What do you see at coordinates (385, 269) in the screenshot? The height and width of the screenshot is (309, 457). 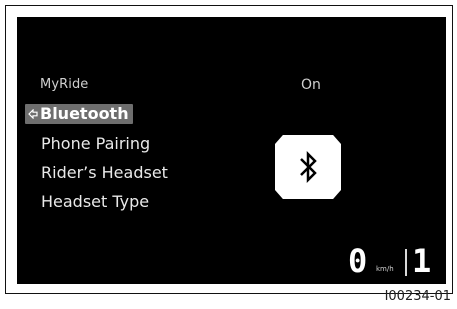 I see `speed-unit: km/h` at bounding box center [385, 269].